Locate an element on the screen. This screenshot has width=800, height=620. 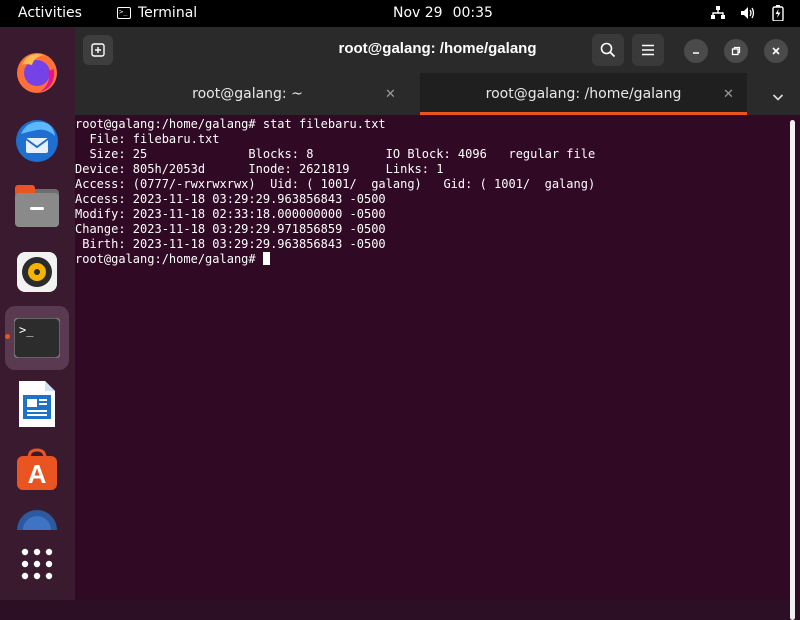
menu-button is located at coordinates (648, 50).